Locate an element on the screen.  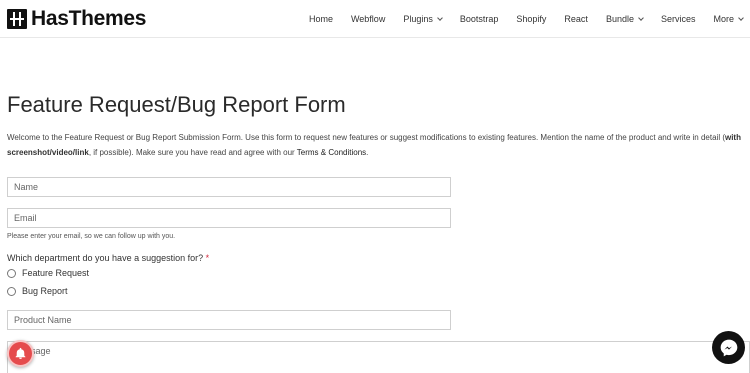
nav-more: More is located at coordinates (728, 19).